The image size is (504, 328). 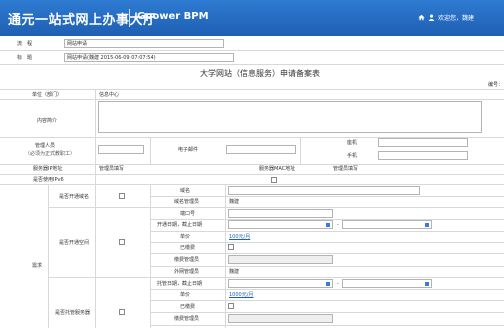 What do you see at coordinates (187, 202) in the screenshot?
I see `domain-admin-label: 域名管理员` at bounding box center [187, 202].